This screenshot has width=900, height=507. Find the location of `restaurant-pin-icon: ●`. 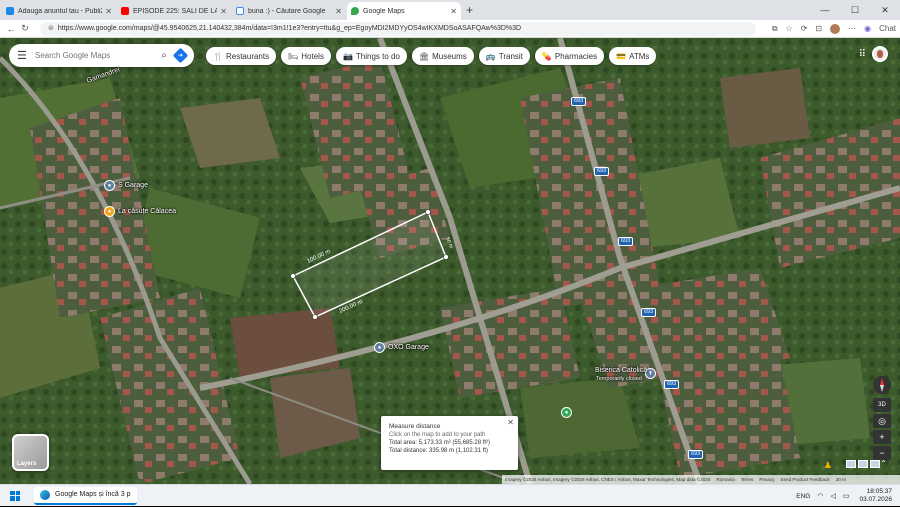

restaurant-pin-icon: ● is located at coordinates (109, 211).